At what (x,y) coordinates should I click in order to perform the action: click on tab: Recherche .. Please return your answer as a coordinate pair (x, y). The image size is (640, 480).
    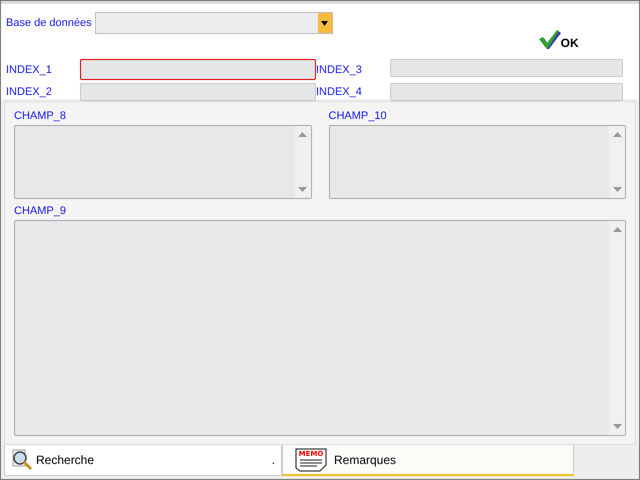
    Looking at the image, I should click on (143, 460).